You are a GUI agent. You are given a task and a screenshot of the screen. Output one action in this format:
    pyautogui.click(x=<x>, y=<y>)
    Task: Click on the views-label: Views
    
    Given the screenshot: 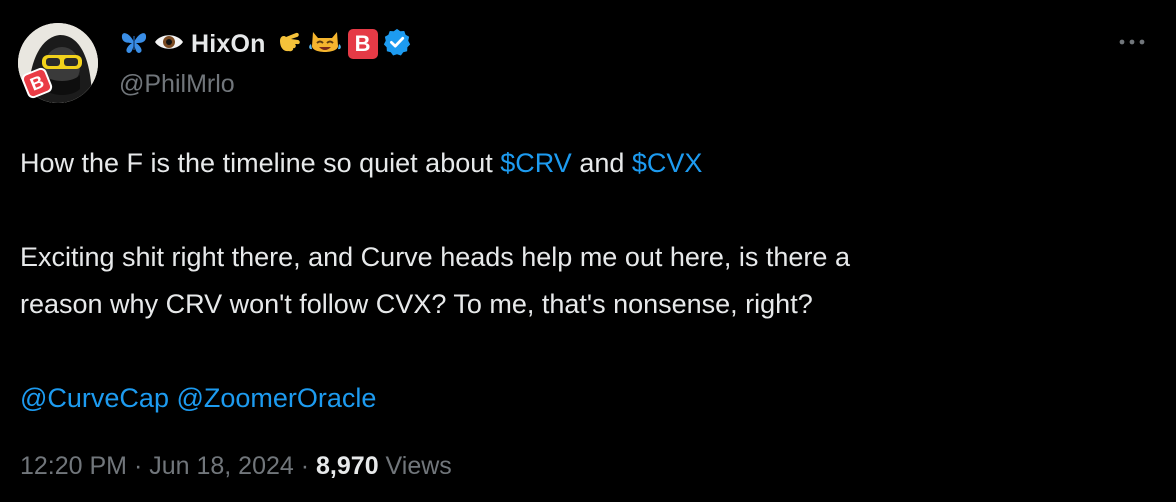 What is the action you would take?
    pyautogui.click(x=415, y=466)
    